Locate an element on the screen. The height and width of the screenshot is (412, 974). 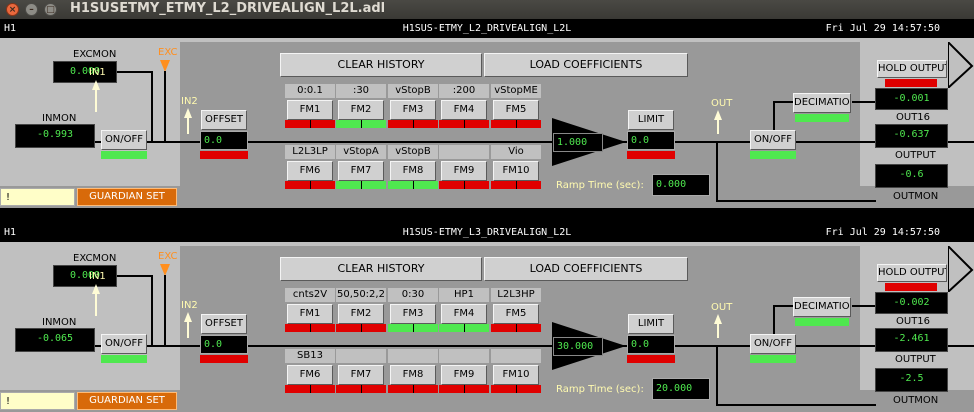
ramp-time-input: 20.000 is located at coordinates (681, 389).